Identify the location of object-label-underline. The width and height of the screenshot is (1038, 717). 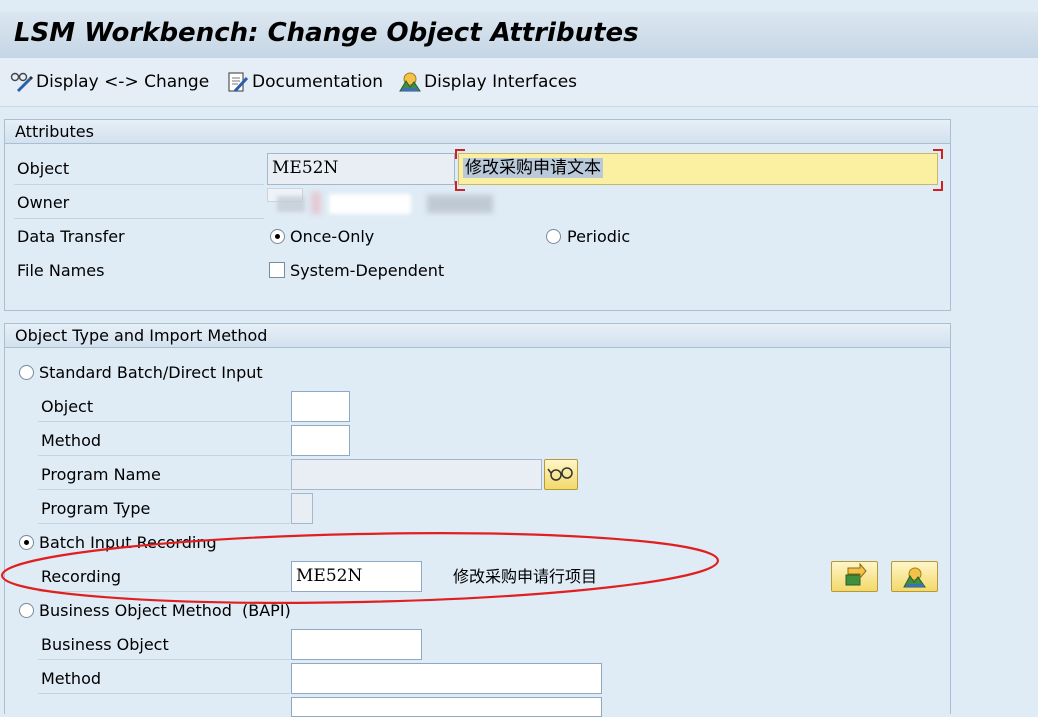
(139, 184).